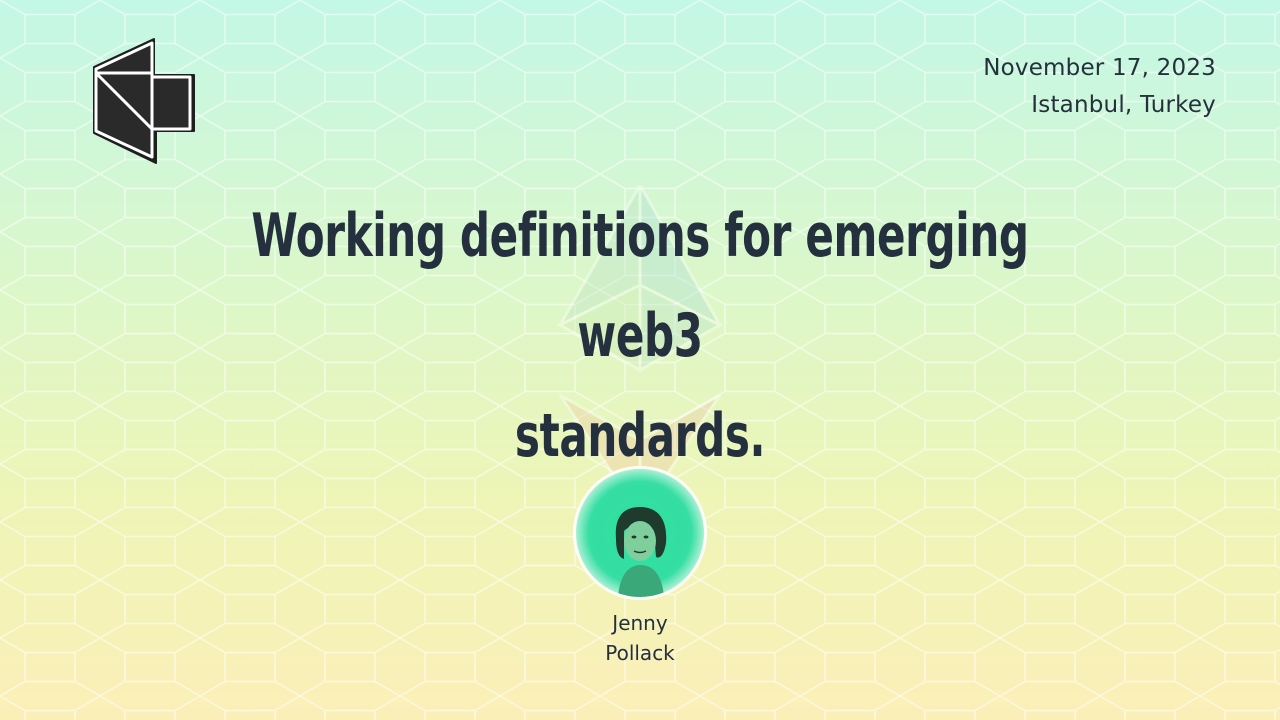 This screenshot has height=720, width=1280. What do you see at coordinates (640, 533) in the screenshot?
I see `speaker-avatar` at bounding box center [640, 533].